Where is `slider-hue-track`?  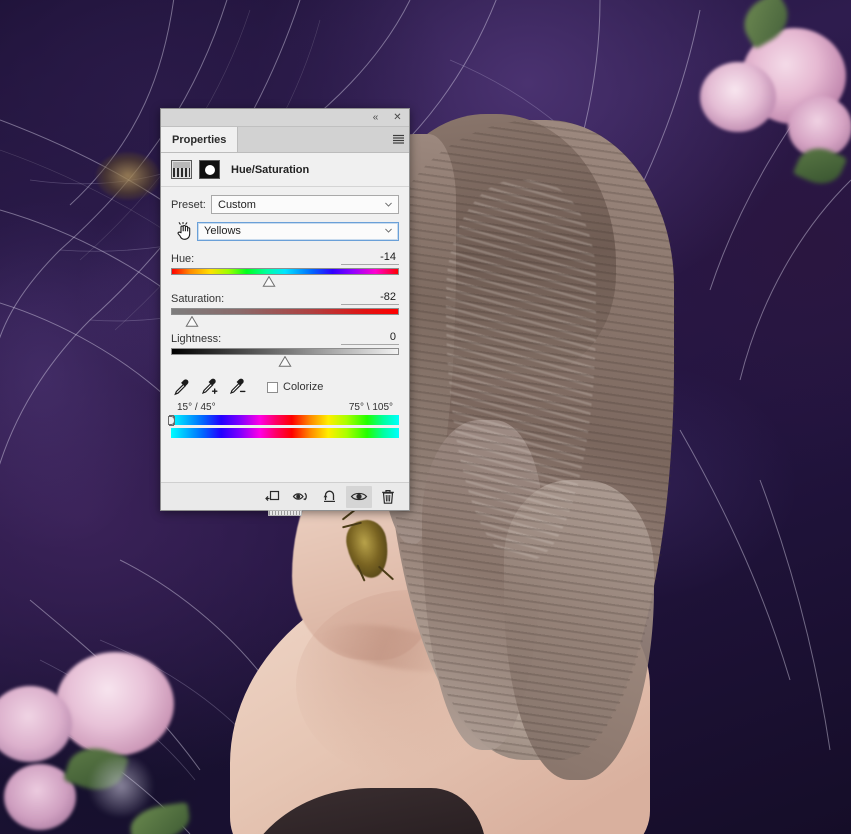 slider-hue-track is located at coordinates (285, 271).